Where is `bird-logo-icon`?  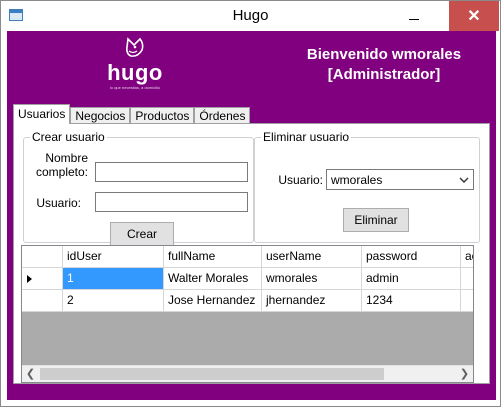
bird-logo-icon is located at coordinates (135, 47).